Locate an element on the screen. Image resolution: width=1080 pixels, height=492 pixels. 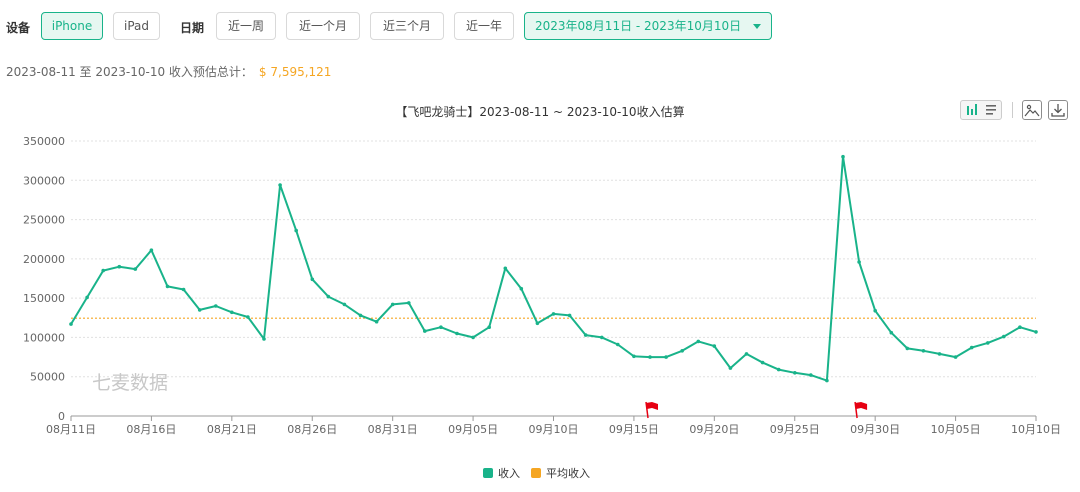
image-icon is located at coordinates (1032, 110).